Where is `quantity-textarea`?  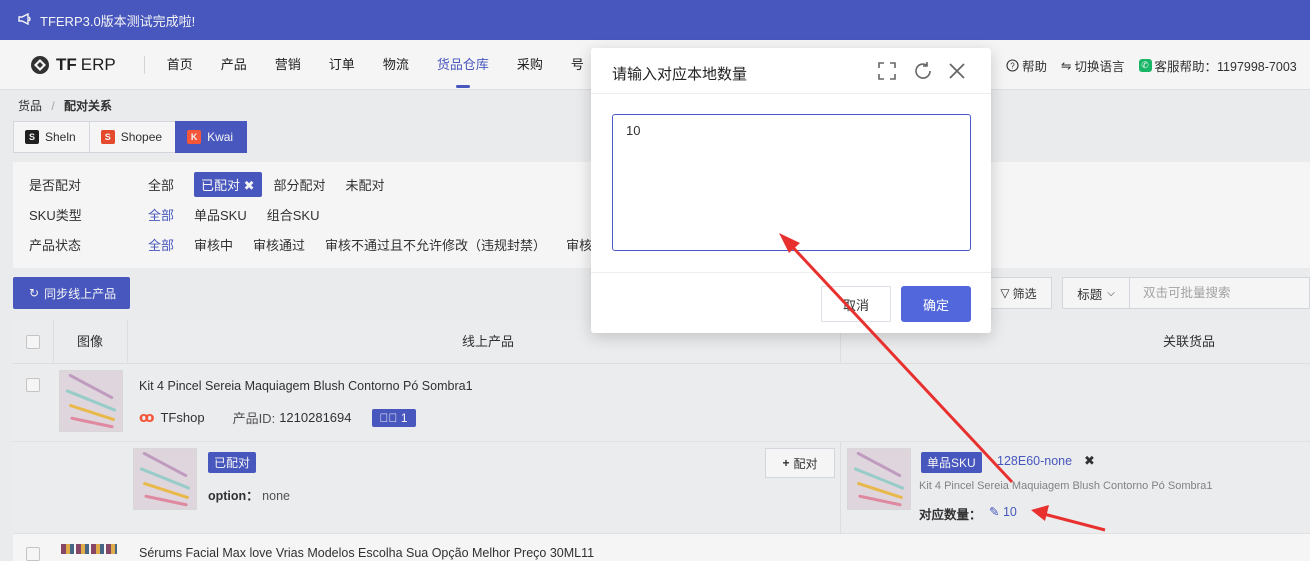
quantity-textarea is located at coordinates (791, 182).